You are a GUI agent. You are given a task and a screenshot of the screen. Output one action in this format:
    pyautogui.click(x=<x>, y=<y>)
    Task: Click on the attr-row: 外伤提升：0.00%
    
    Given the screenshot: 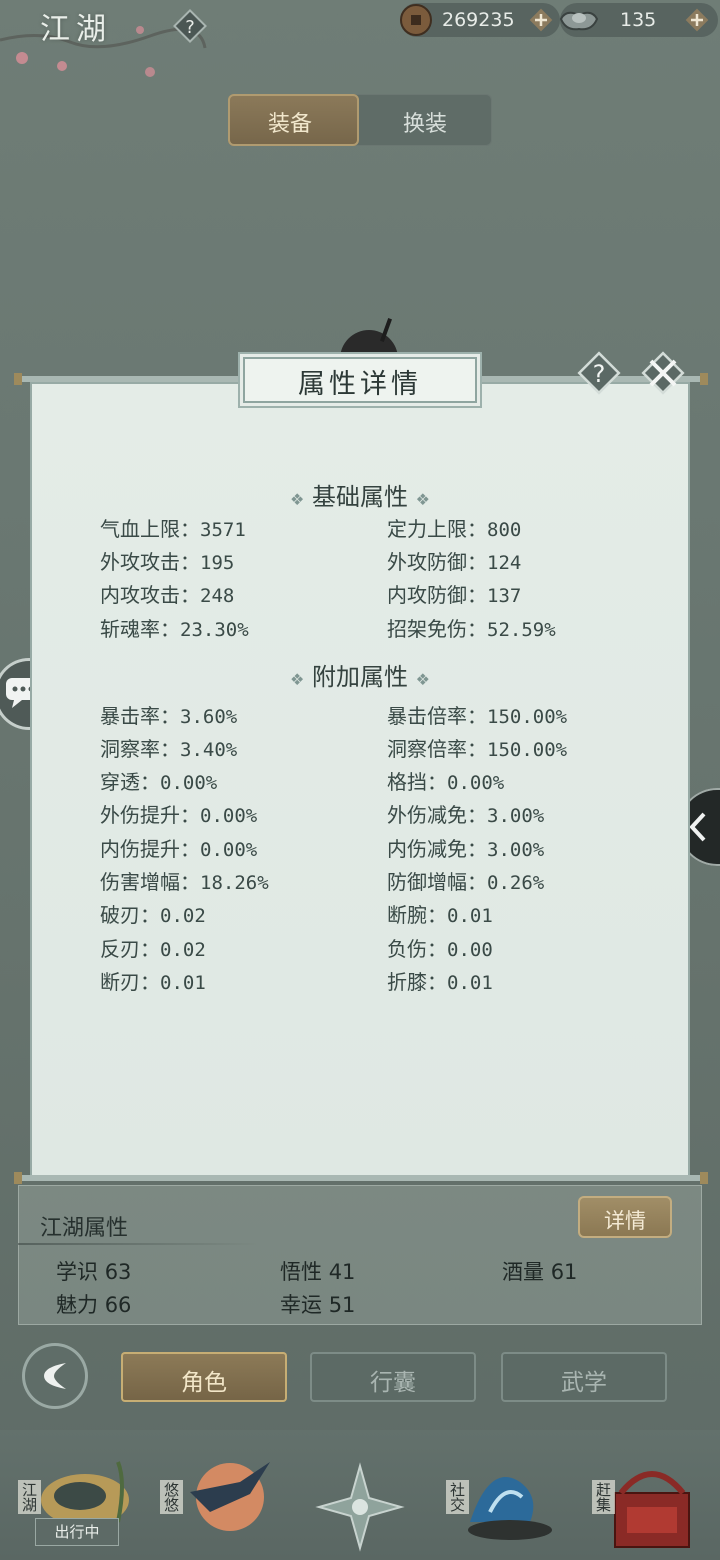 What is the action you would take?
    pyautogui.click(x=178, y=813)
    